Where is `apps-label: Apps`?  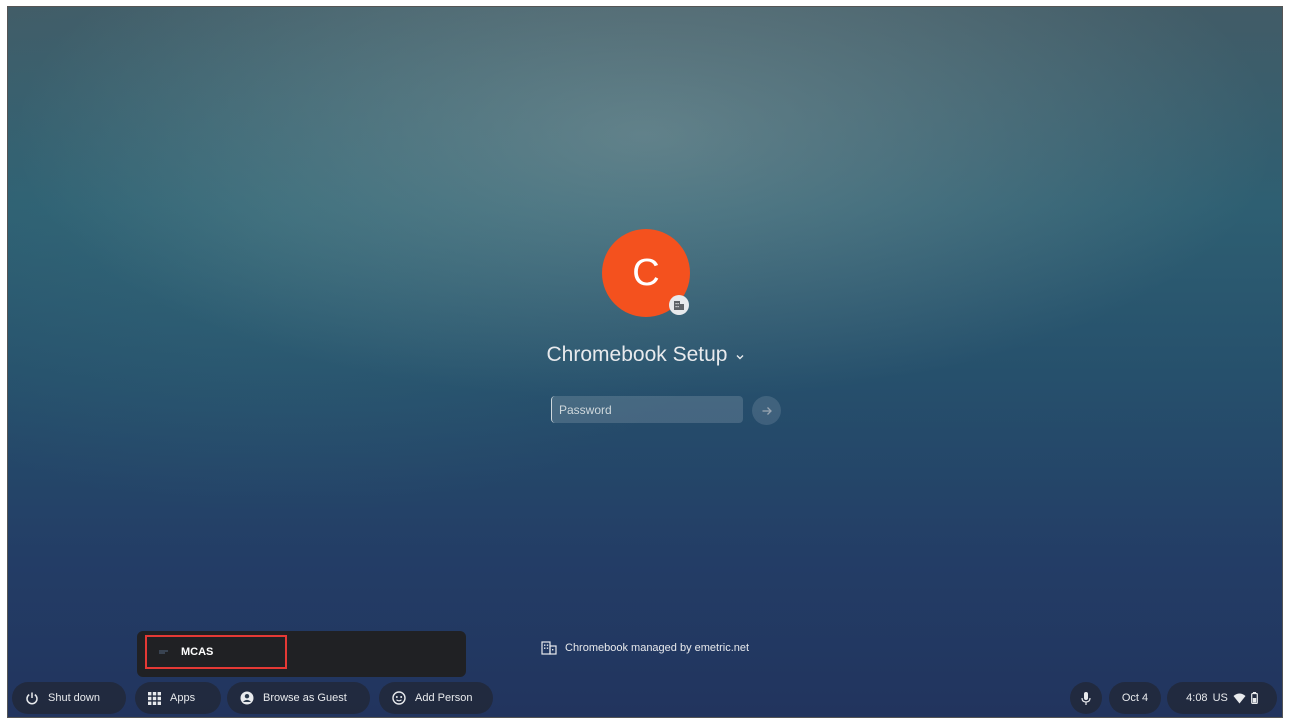 apps-label: Apps is located at coordinates (183, 698).